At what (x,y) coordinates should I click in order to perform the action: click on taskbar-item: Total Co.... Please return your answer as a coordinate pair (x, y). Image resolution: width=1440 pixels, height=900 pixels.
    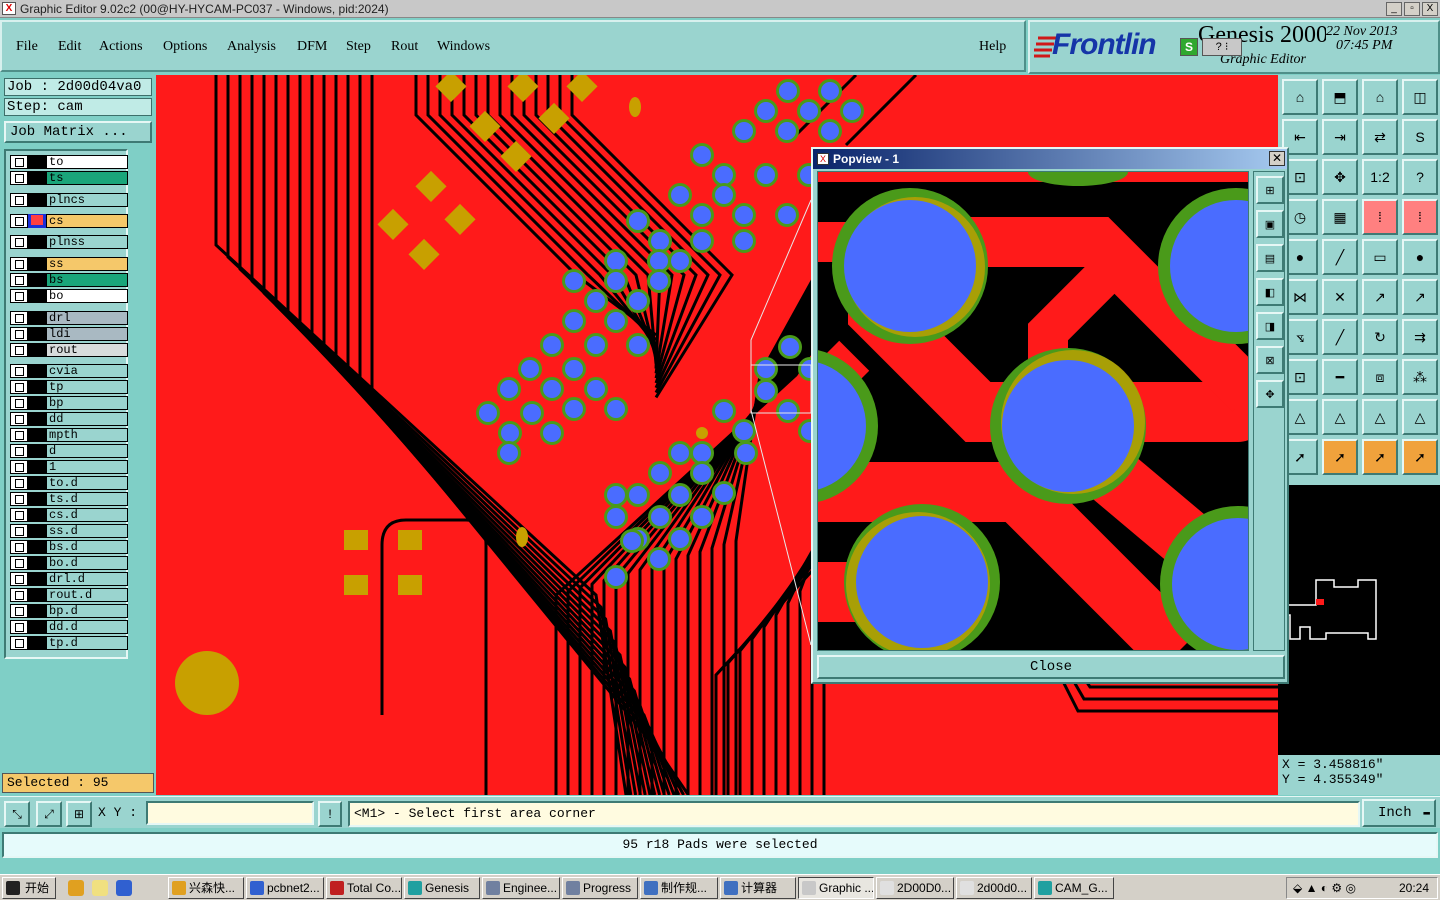
    Looking at the image, I should click on (364, 888).